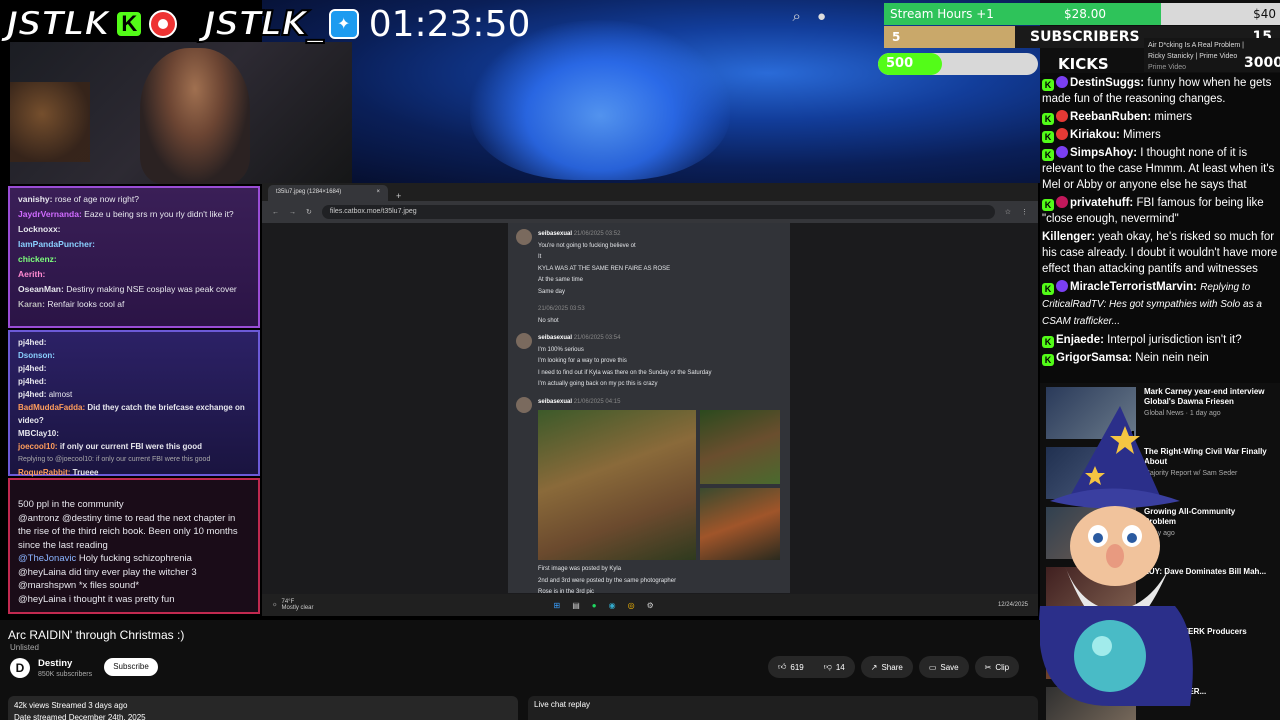  What do you see at coordinates (39, 229) in the screenshot?
I see `chat-line: Locknoxx:` at bounding box center [39, 229].